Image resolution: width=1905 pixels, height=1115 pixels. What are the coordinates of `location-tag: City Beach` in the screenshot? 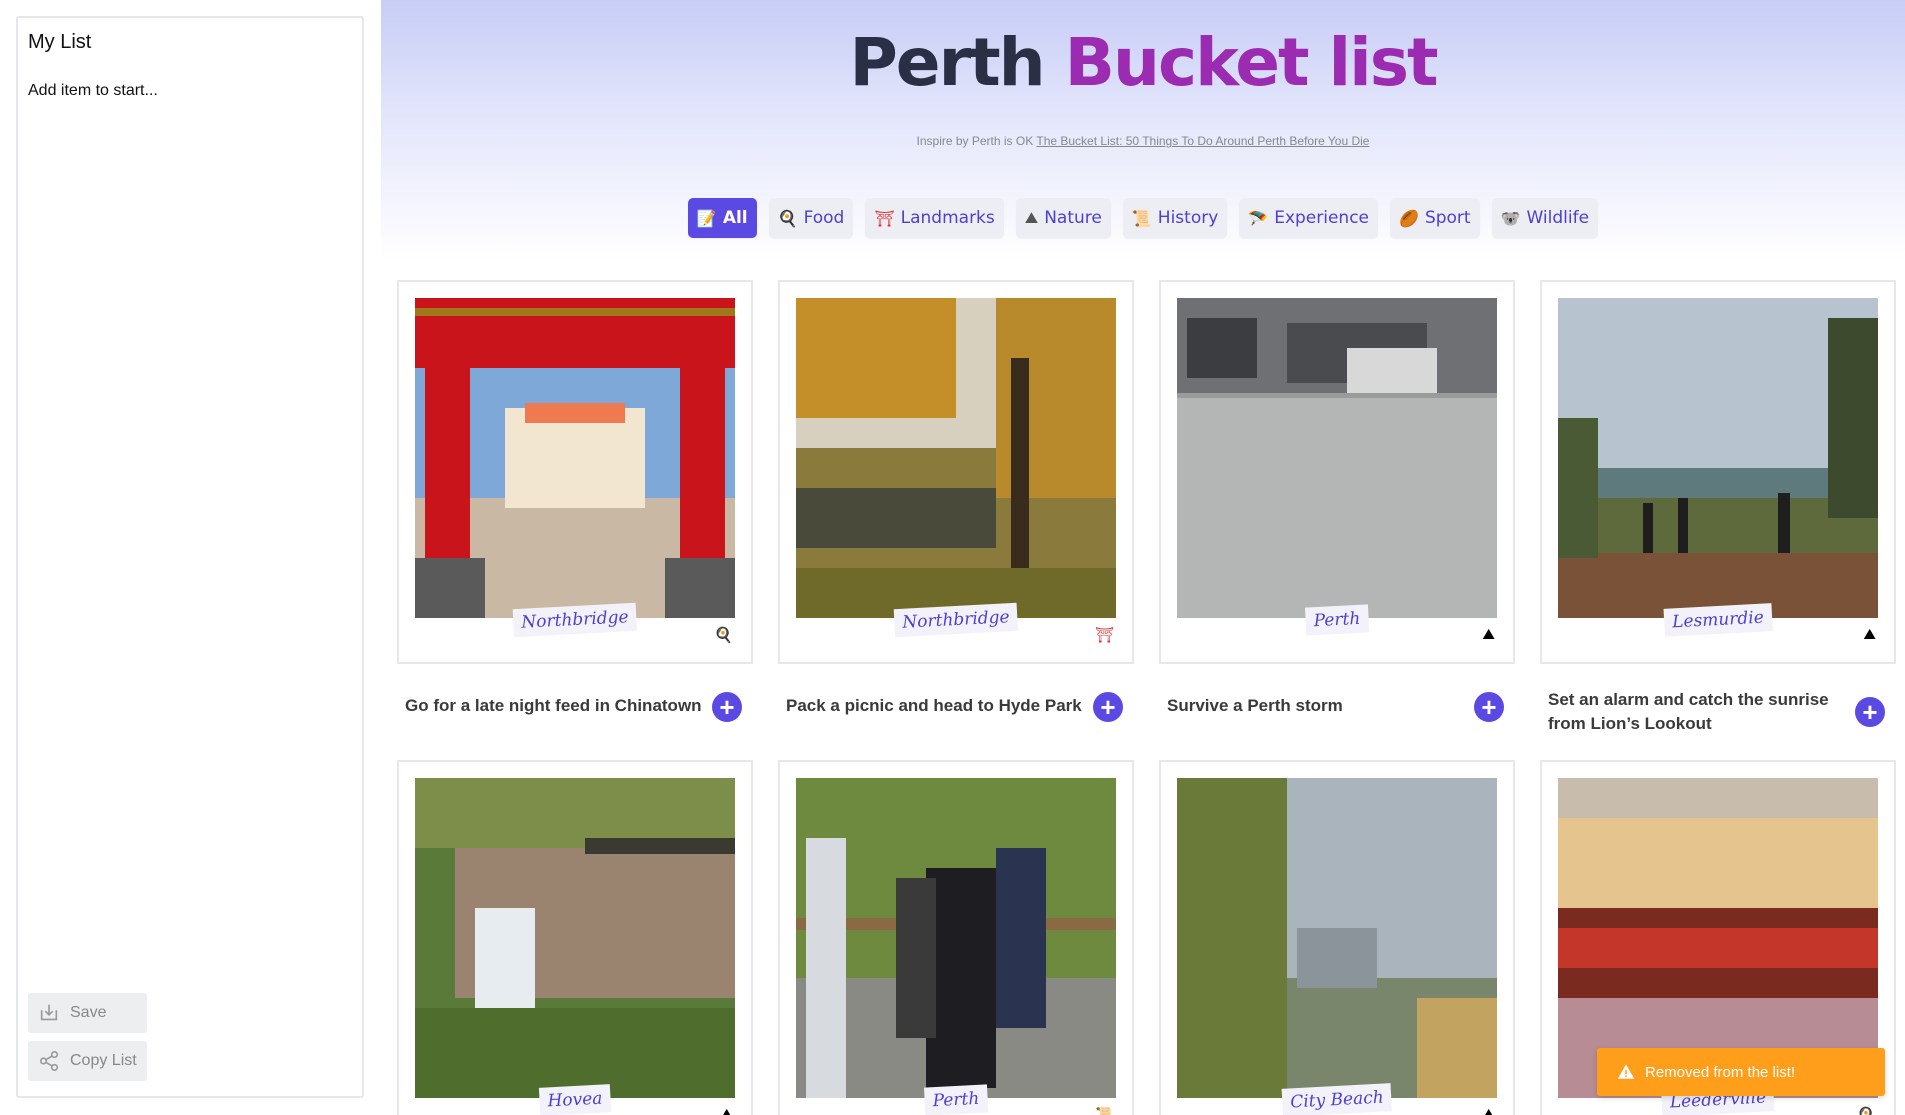 It's located at (1337, 1099).